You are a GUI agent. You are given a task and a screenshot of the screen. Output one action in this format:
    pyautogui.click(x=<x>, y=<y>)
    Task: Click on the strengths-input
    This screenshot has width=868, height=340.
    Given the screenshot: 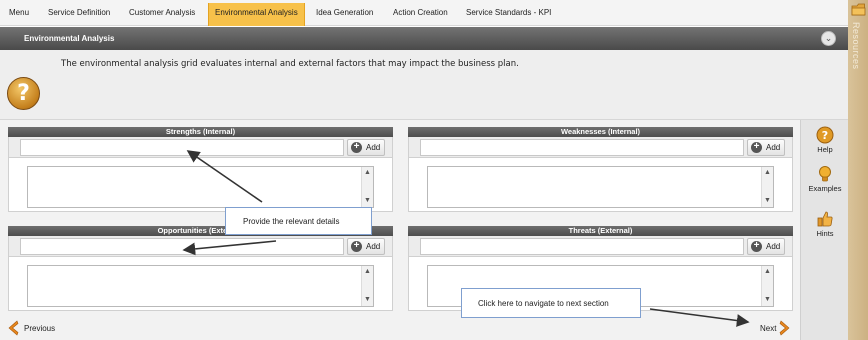 What is the action you would take?
    pyautogui.click(x=182, y=147)
    